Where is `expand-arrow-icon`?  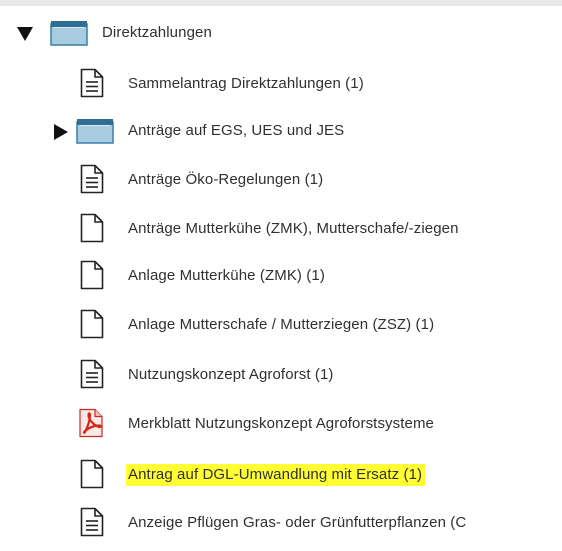
expand-arrow-icon is located at coordinates (61, 132).